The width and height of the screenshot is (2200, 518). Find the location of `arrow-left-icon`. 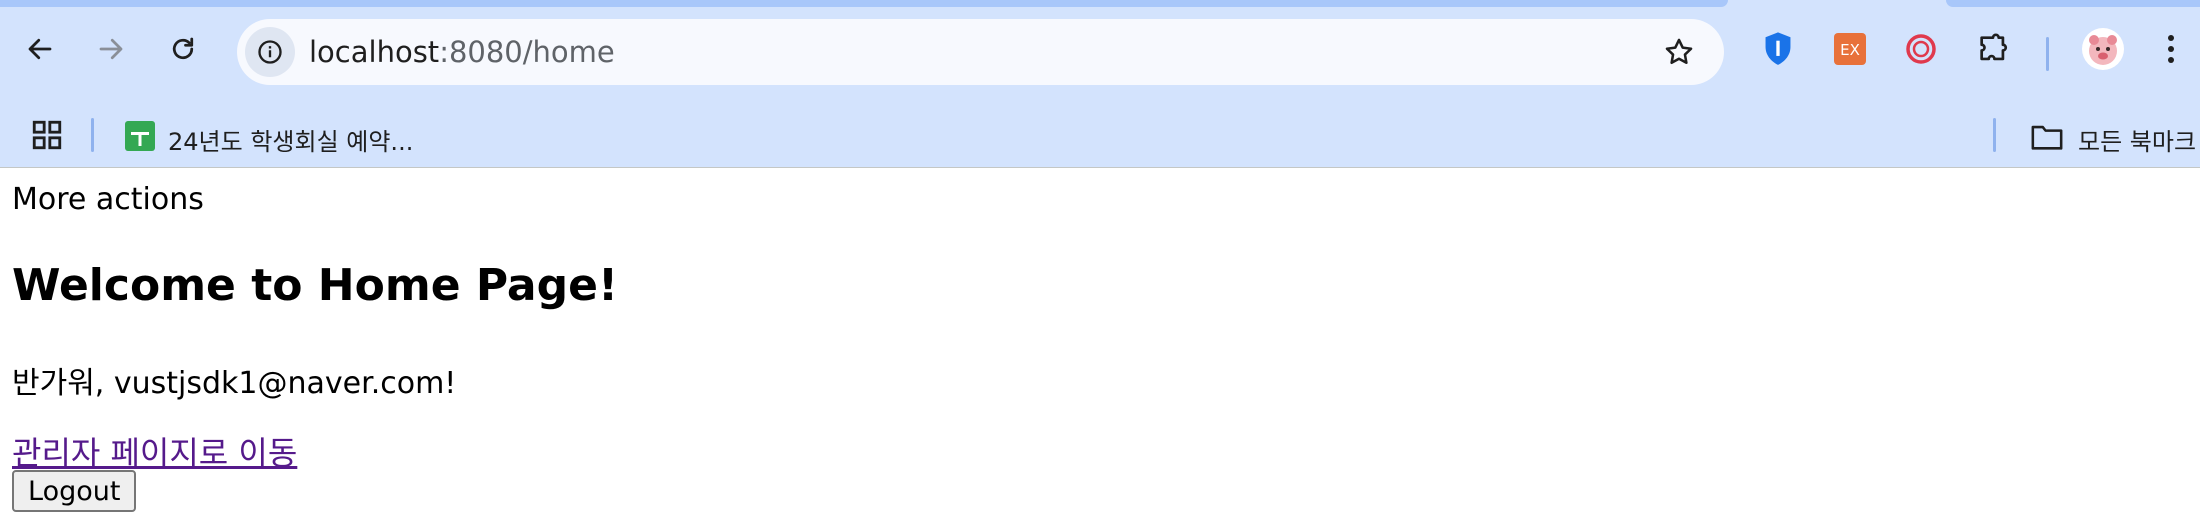

arrow-left-icon is located at coordinates (40, 49).